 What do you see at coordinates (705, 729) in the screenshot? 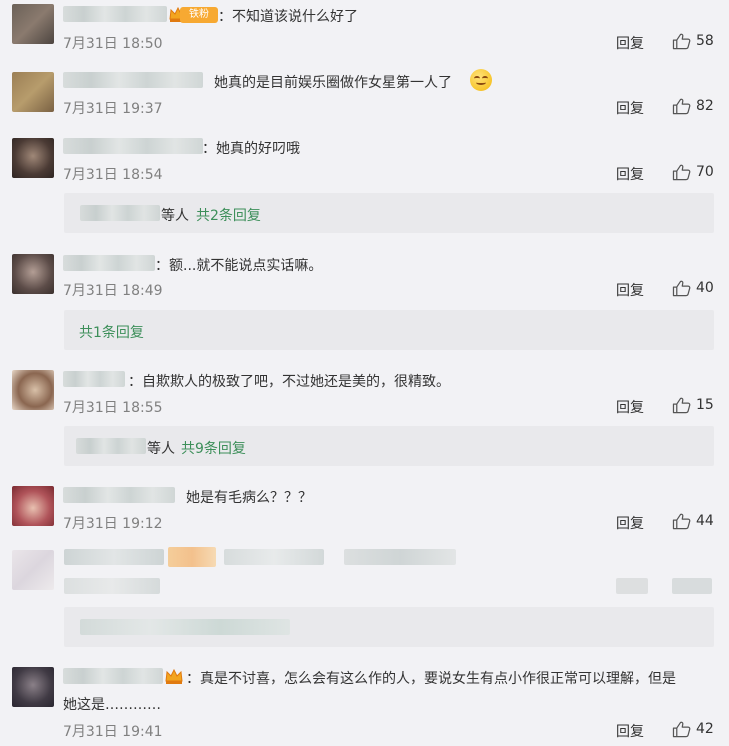
I see `like-count: 42` at bounding box center [705, 729].